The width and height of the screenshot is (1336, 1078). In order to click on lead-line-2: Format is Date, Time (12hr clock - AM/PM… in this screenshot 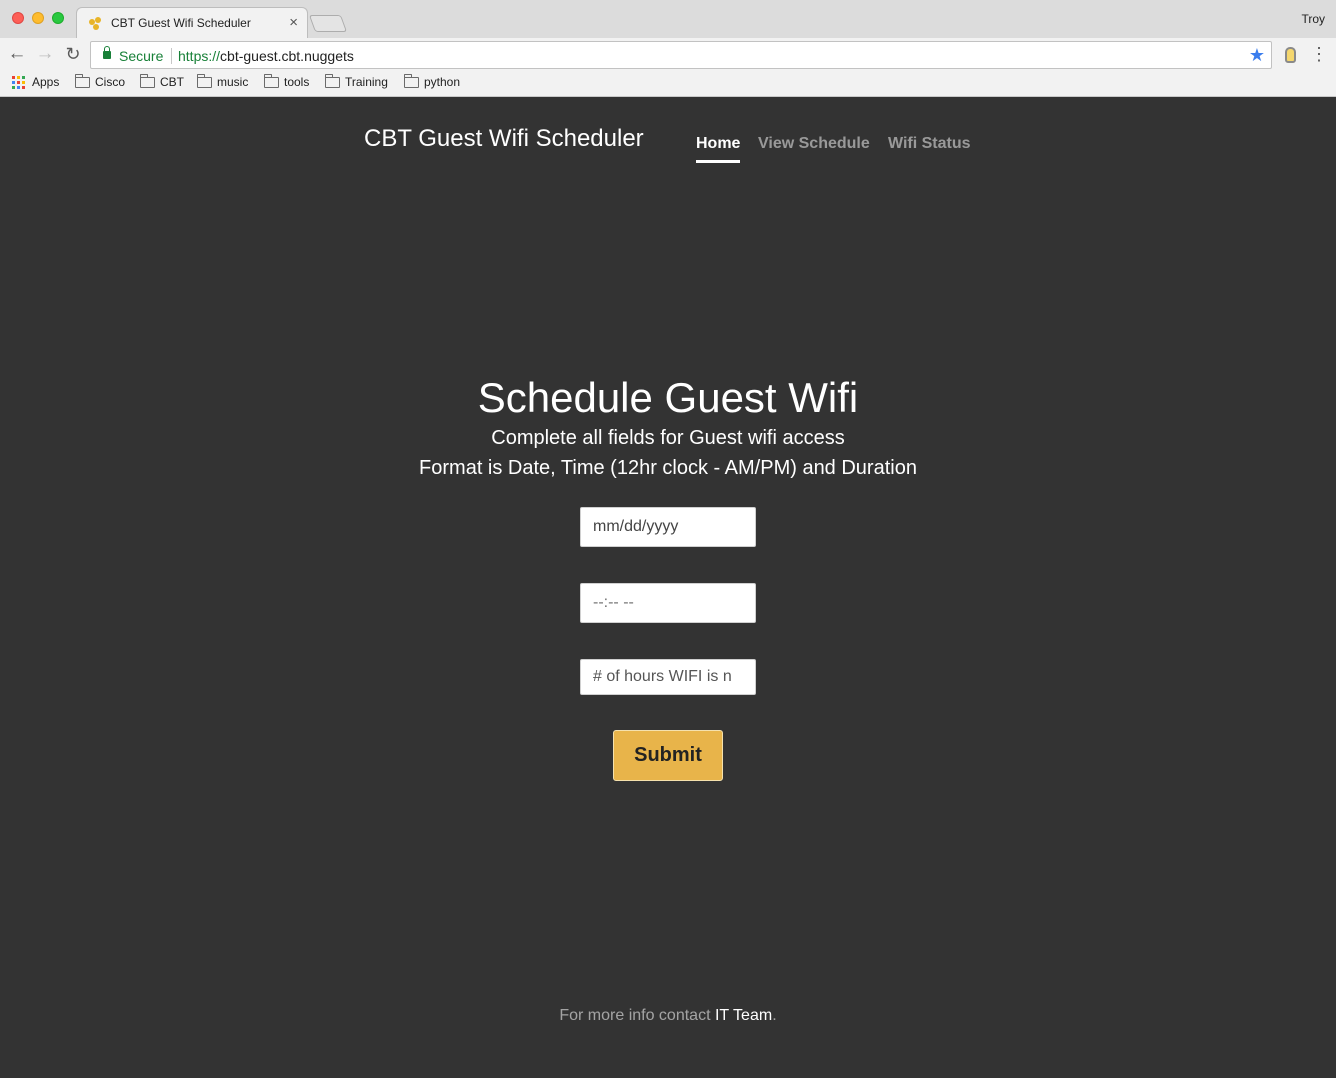, I will do `click(668, 468)`.